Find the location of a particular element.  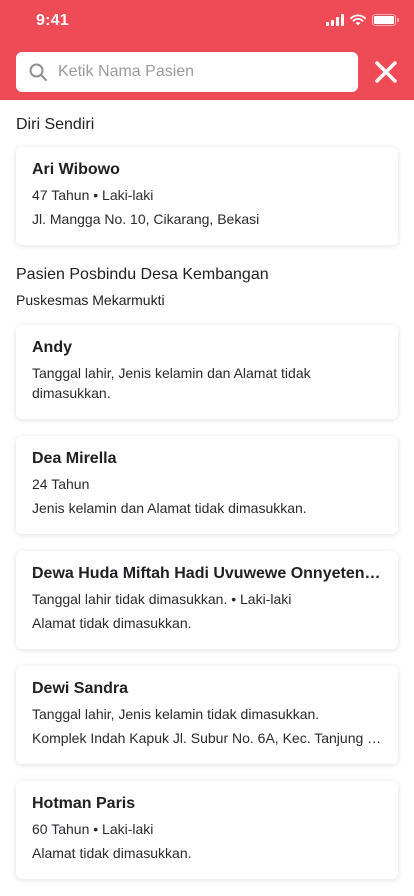

patient-info: 24 Tahun is located at coordinates (61, 484).